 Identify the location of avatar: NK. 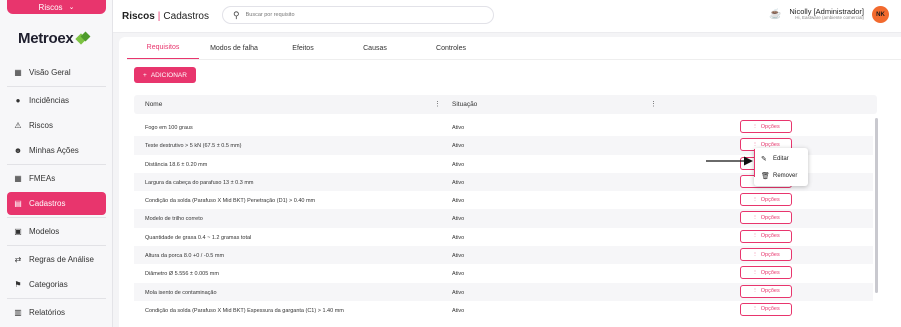
(880, 14).